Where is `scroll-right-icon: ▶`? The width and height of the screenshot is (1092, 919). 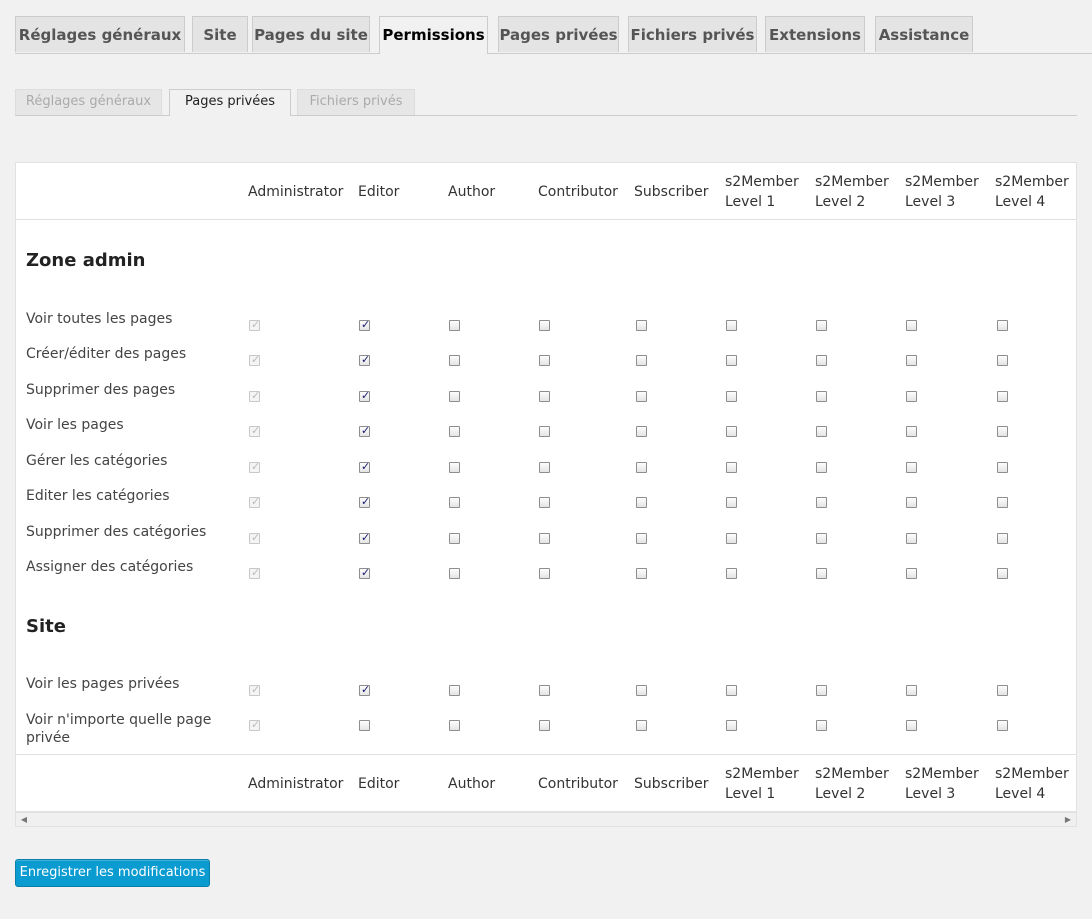
scroll-right-icon: ▶ is located at coordinates (1068, 819).